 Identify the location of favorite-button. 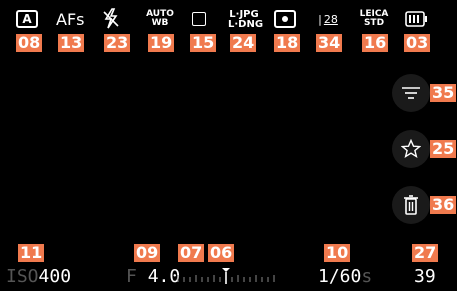
(411, 149).